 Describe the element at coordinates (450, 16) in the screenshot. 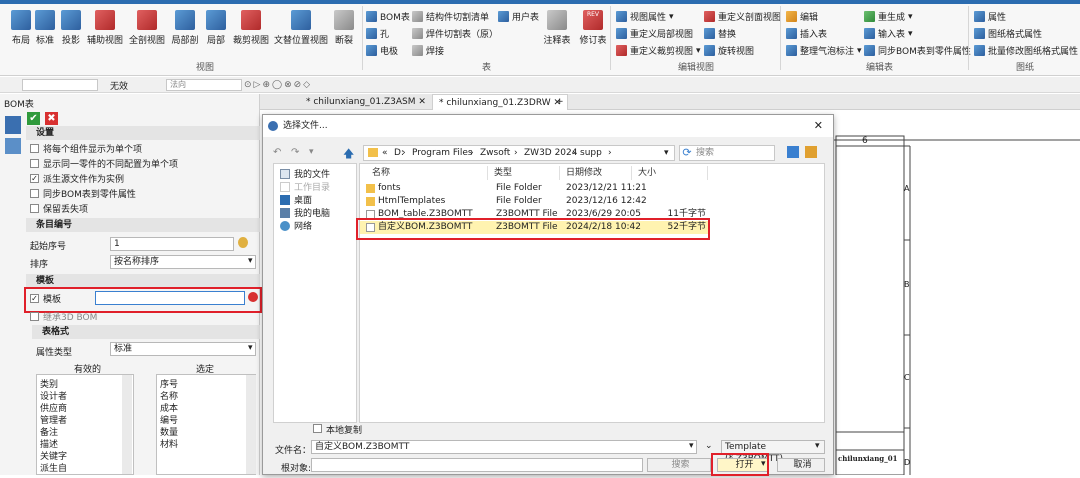

I see `cut-list-item: 结构件切割清单` at that location.